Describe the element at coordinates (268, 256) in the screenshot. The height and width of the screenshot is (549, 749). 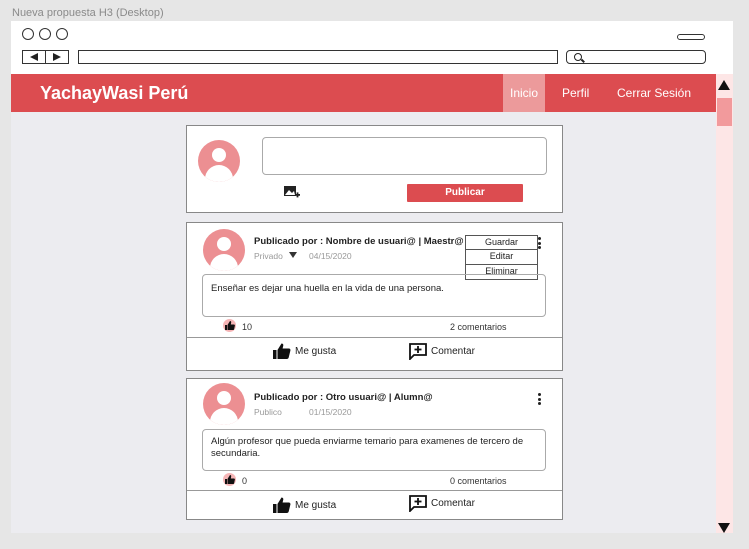
I see `post-privacy: Privado` at that location.